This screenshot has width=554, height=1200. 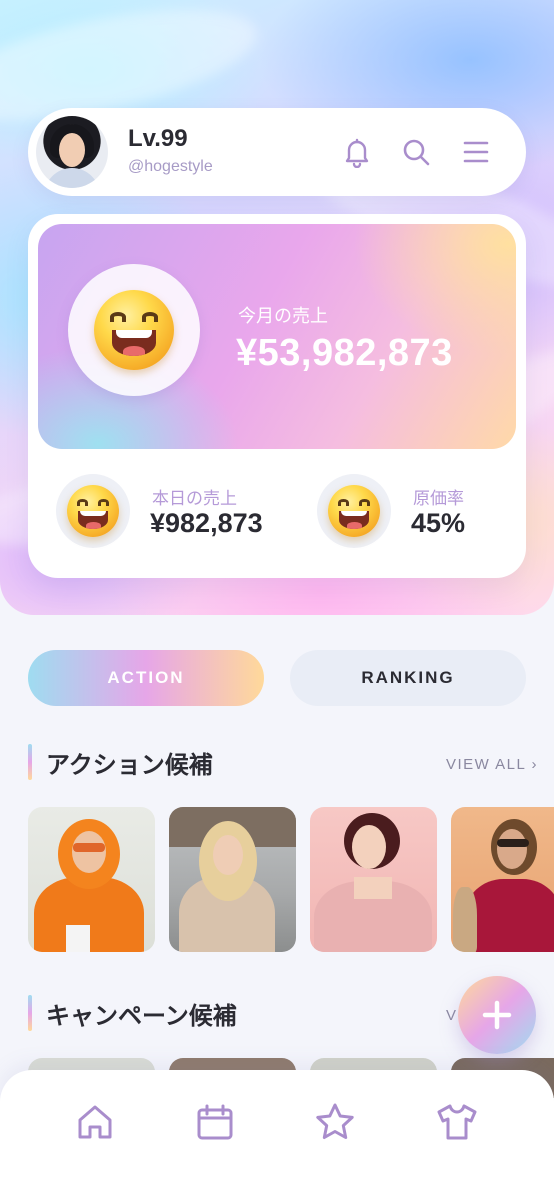 I want to click on cost-rate-value: 45%, so click(x=438, y=523).